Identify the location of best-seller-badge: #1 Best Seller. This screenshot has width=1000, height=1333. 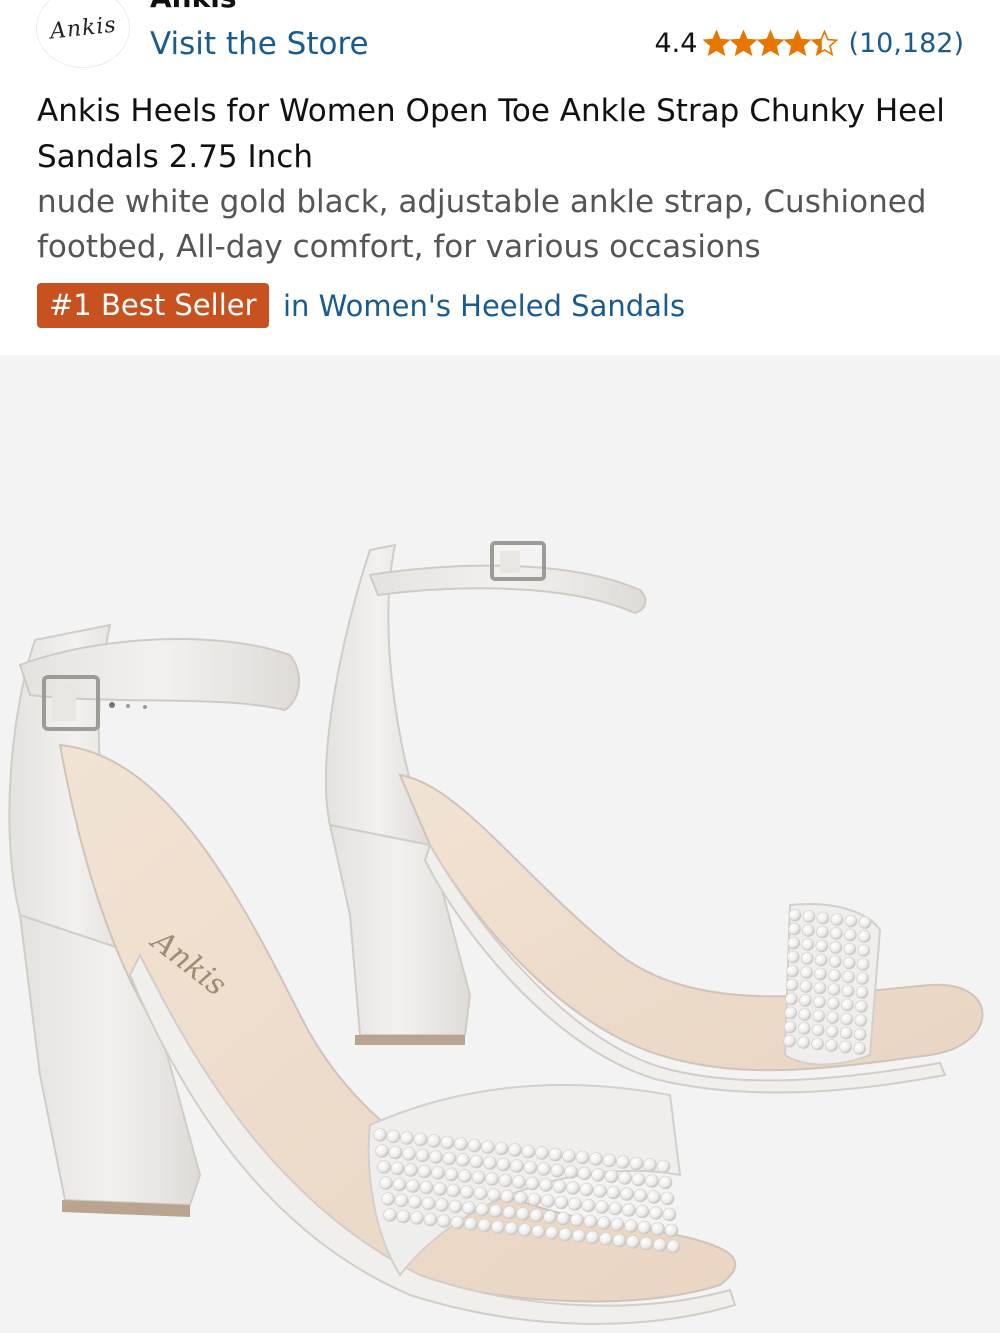
(153, 305).